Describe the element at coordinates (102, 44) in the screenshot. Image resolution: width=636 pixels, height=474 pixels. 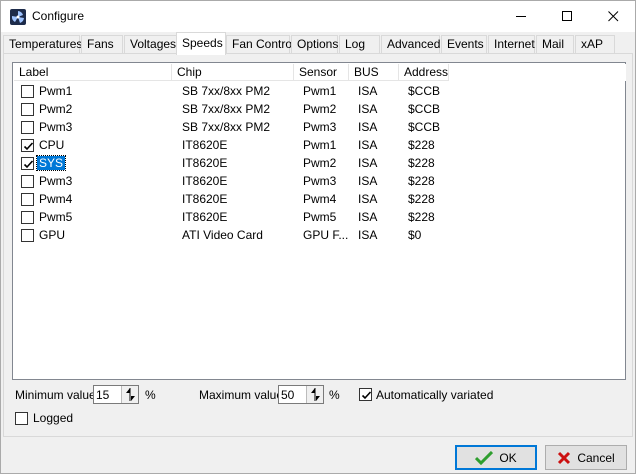
I see `tab-fans: Fans` at that location.